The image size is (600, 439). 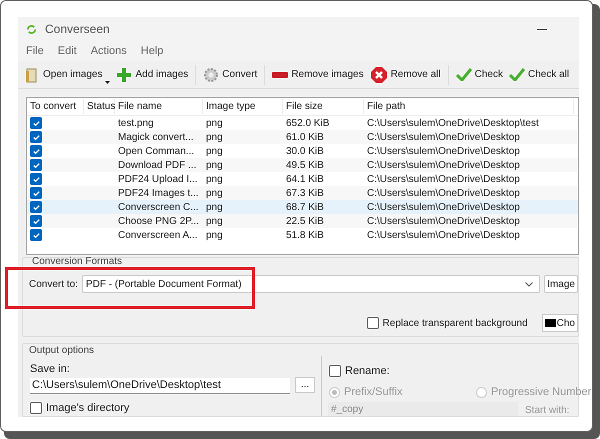 I want to click on table-cell: 49.5 KiB, so click(x=305, y=165).